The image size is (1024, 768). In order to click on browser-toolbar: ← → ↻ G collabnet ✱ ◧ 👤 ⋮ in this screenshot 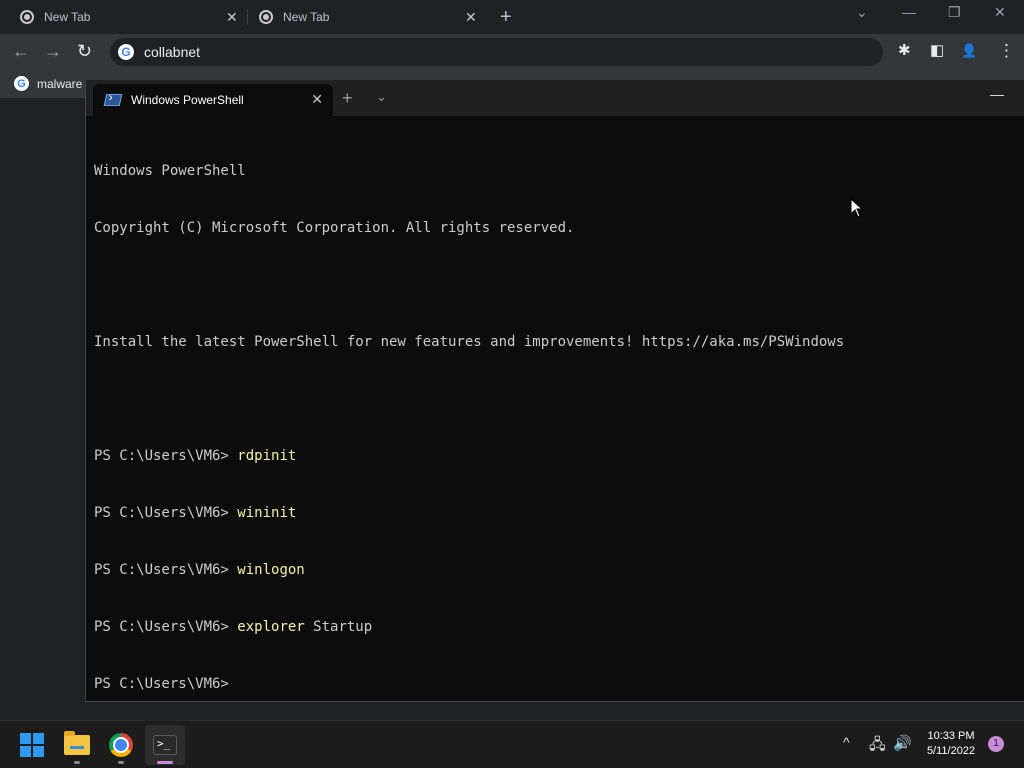, I will do `click(512, 52)`.